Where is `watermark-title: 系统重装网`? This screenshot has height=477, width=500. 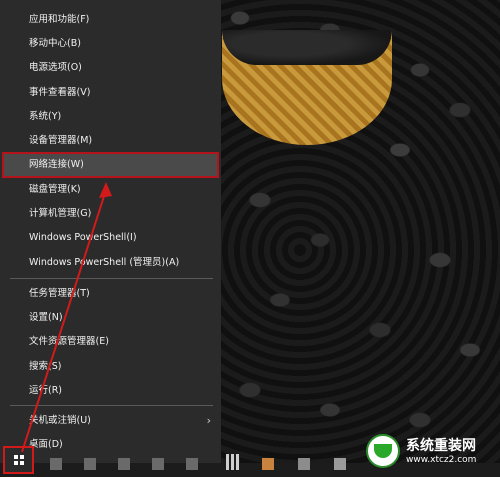 watermark-title: 系统重装网 is located at coordinates (441, 446).